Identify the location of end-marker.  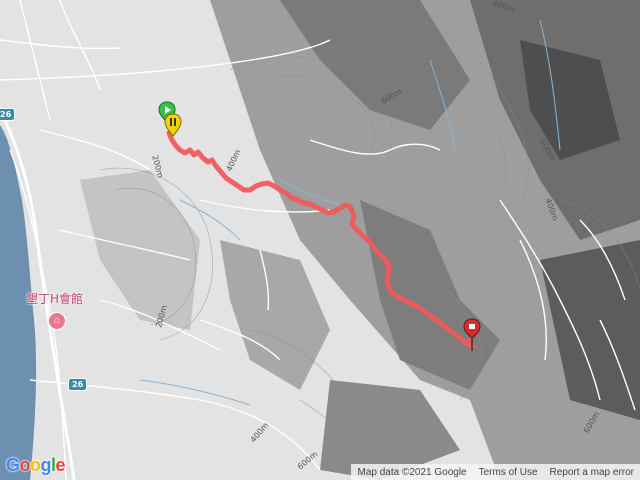
(472, 335).